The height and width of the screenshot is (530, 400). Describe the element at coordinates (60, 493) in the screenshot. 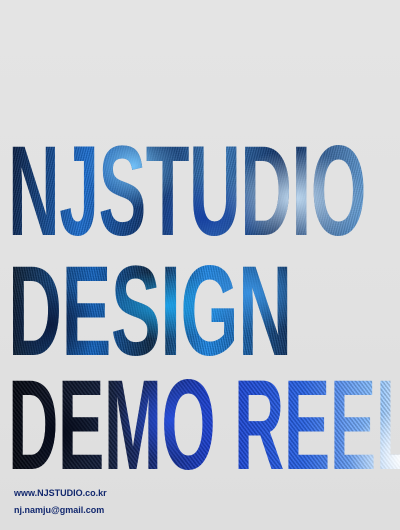

I see `website-text: www.NJSTUDIO.co.kr` at that location.